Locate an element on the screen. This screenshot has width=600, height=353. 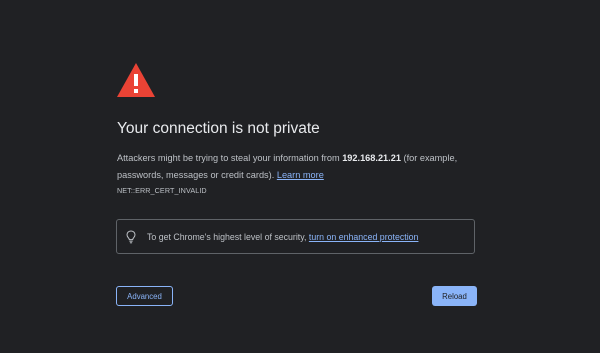
enhanced-protection-link: turn on enhanced protection is located at coordinates (364, 237).